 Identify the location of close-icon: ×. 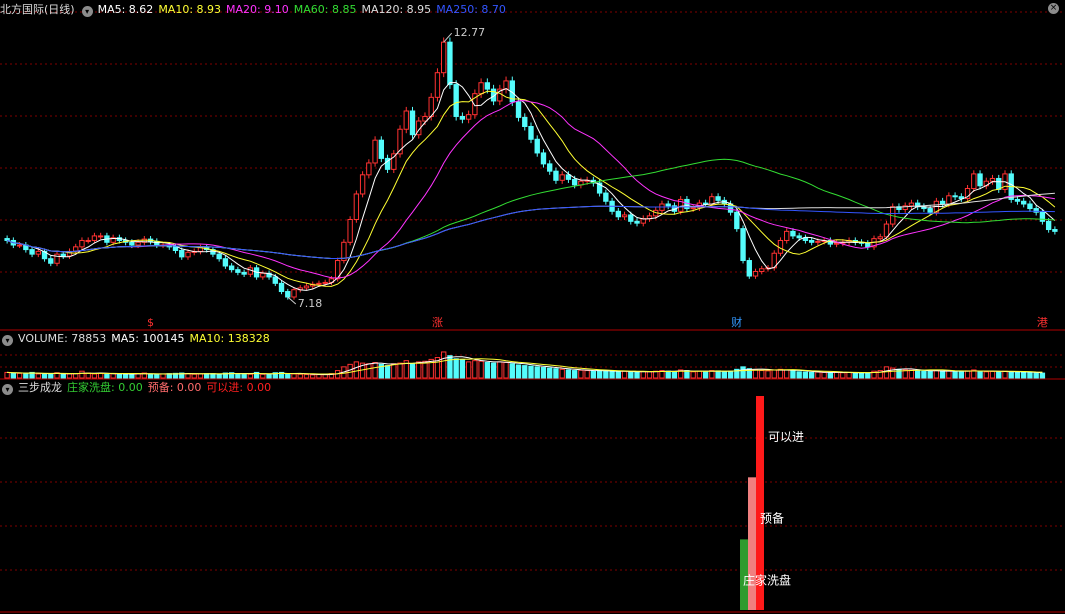
(1053, 8).